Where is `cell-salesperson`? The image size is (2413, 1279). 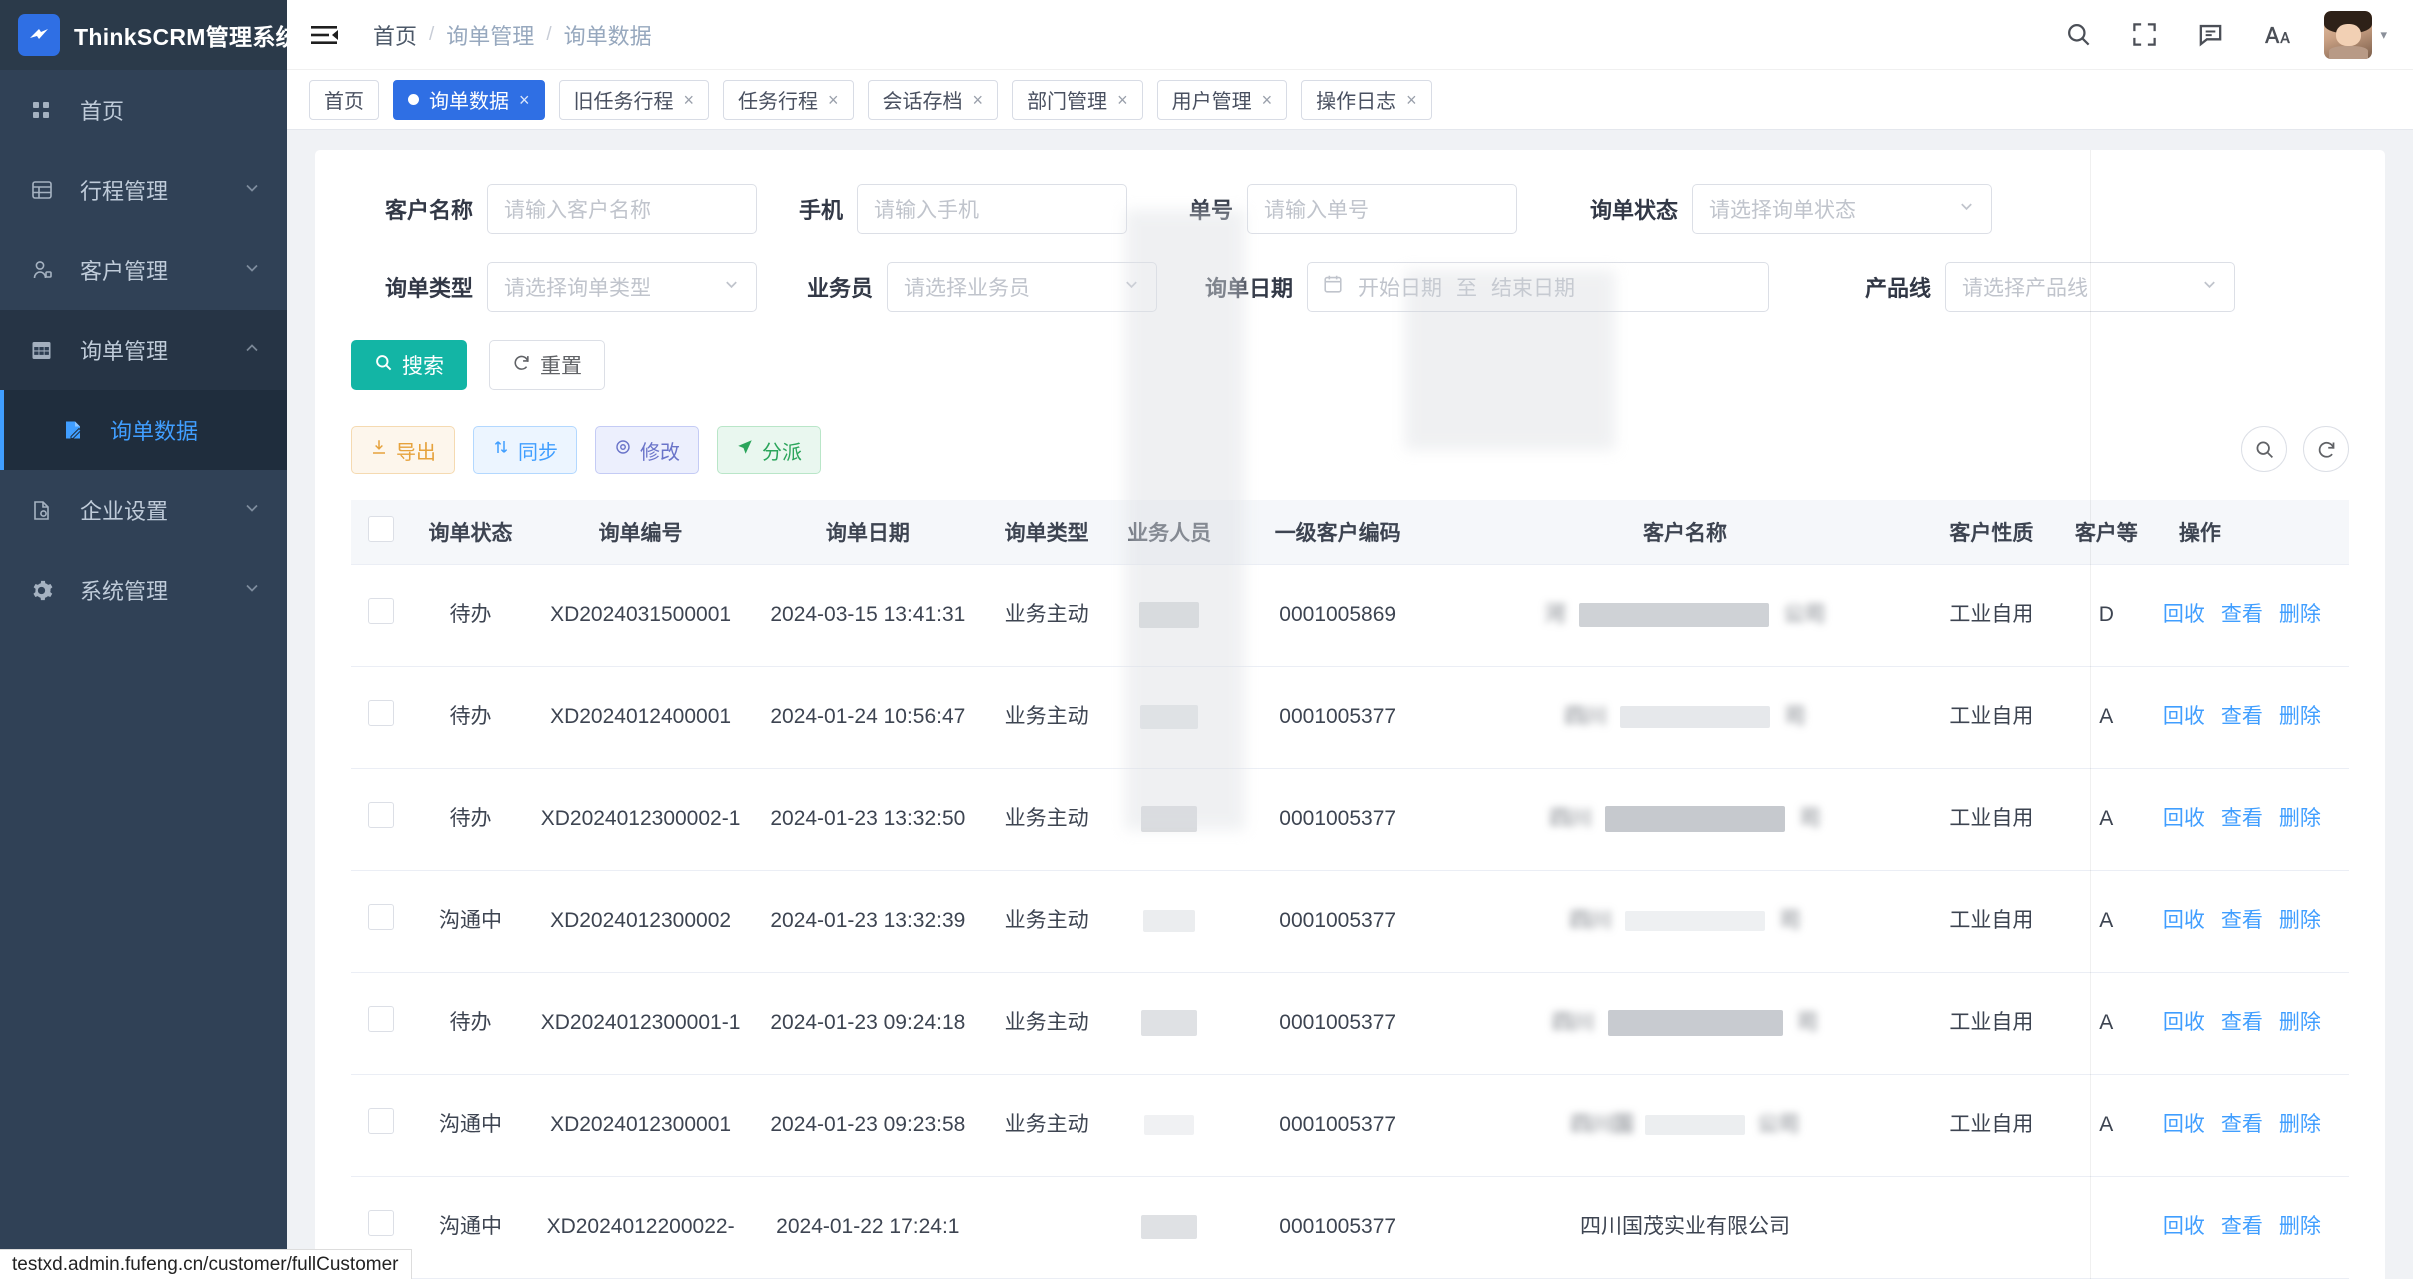 cell-salesperson is located at coordinates (1169, 717).